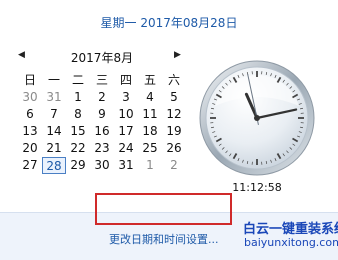 This screenshot has width=338, height=260. I want to click on weekday-header: 三, so click(102, 80).